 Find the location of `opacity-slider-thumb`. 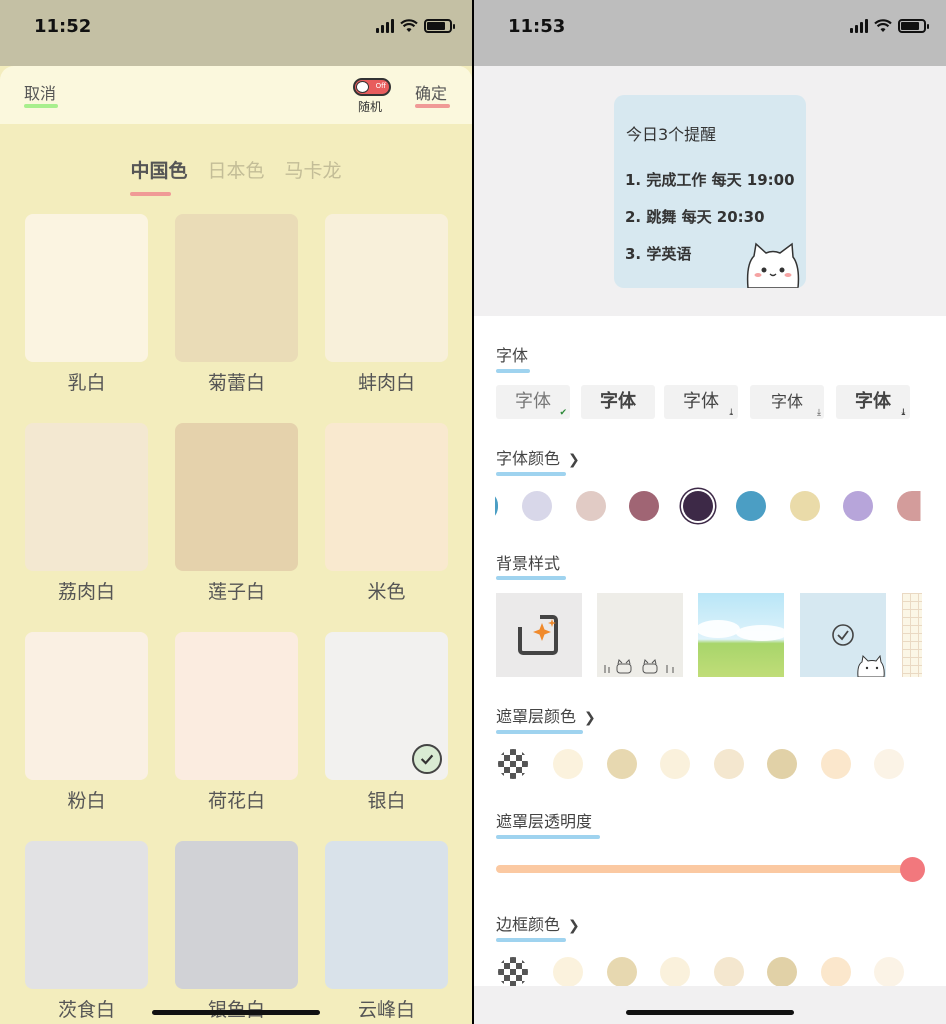

opacity-slider-thumb is located at coordinates (912, 869).